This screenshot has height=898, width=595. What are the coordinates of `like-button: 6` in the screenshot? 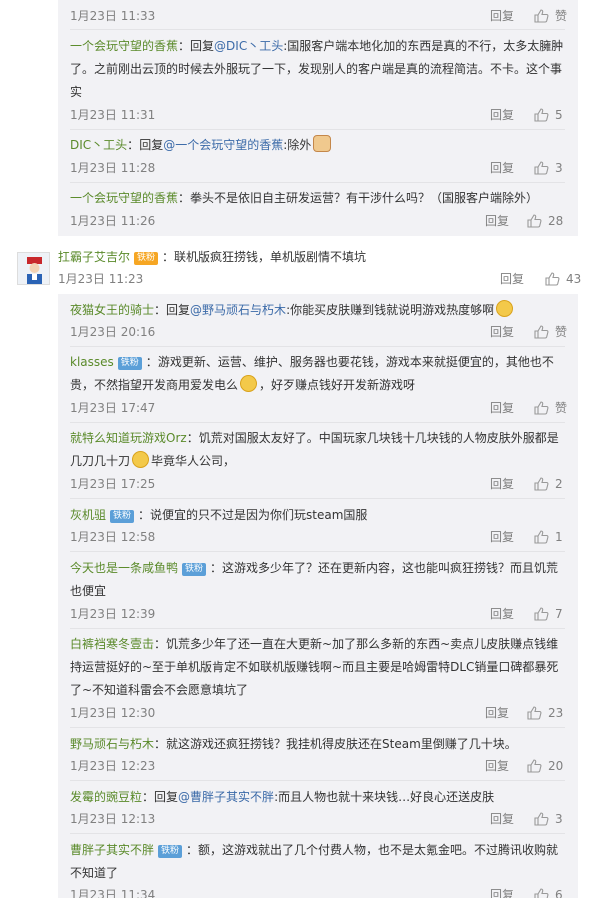 It's located at (548, 893).